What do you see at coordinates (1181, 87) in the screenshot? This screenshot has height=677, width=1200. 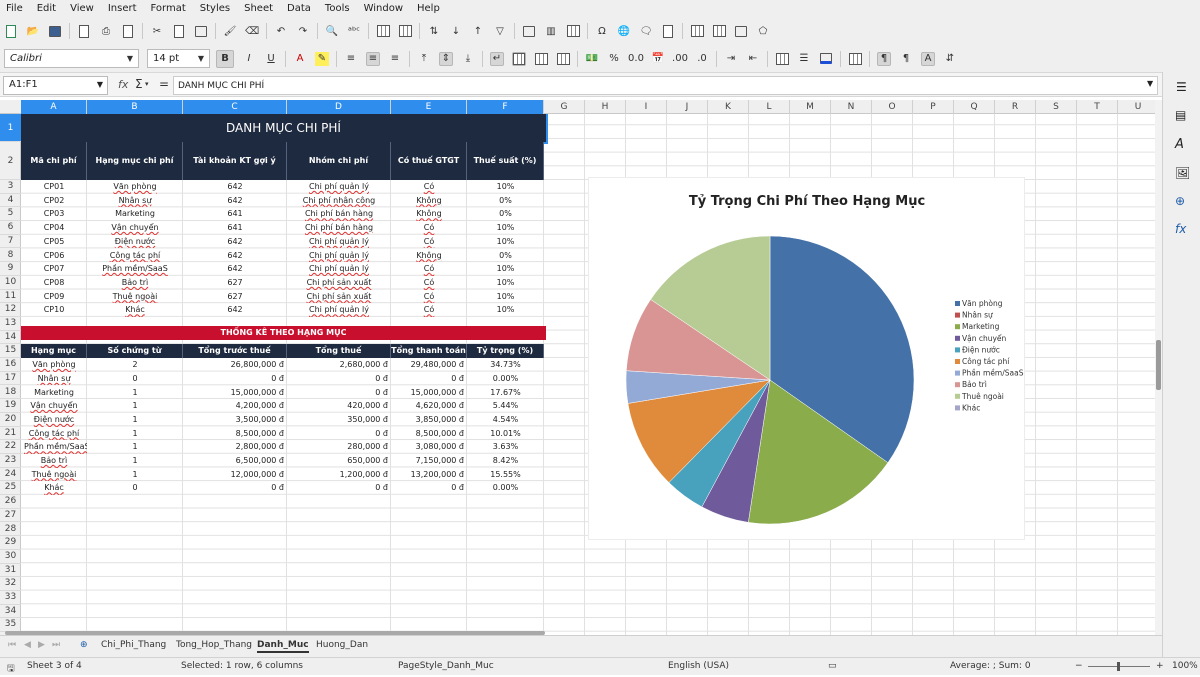 I see `menu-icon: ☰` at bounding box center [1181, 87].